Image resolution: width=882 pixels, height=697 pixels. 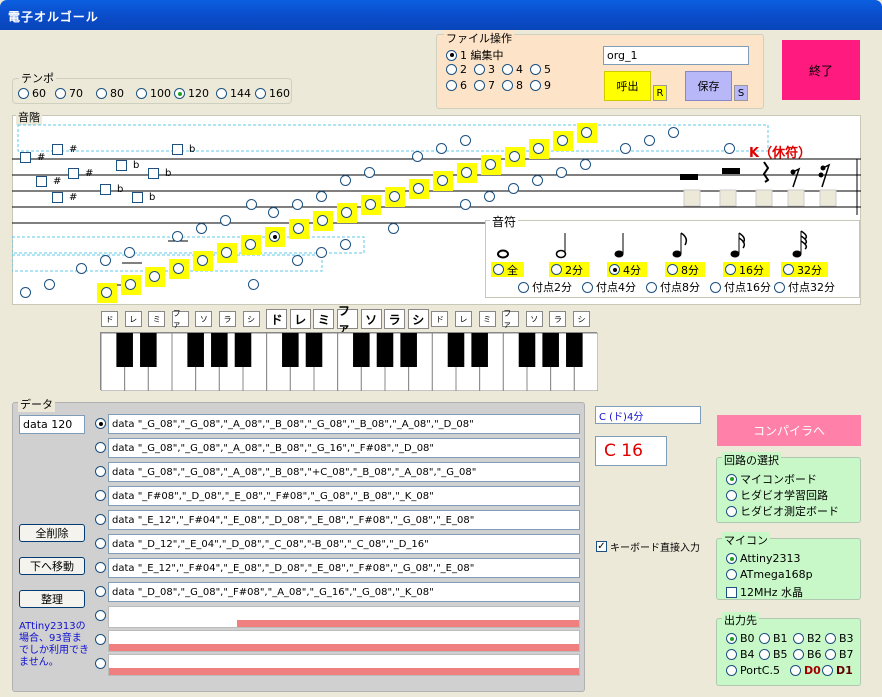 What do you see at coordinates (395, 319) in the screenshot?
I see `key-label-button-12: ラ` at bounding box center [395, 319].